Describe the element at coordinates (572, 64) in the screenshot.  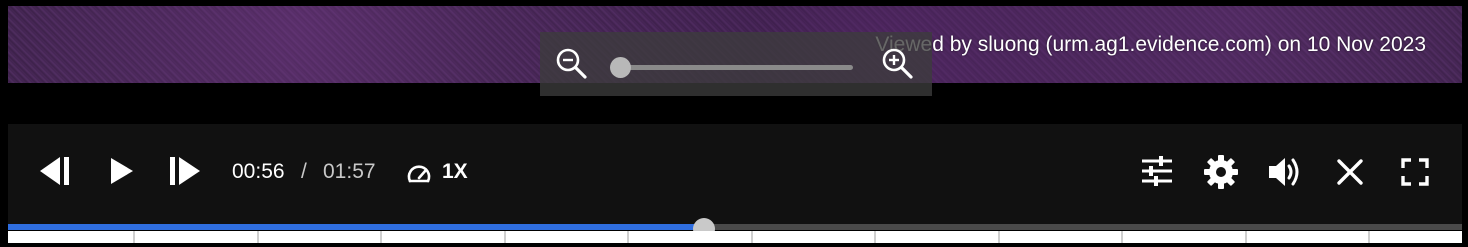
I see `zoom-out-icon` at that location.